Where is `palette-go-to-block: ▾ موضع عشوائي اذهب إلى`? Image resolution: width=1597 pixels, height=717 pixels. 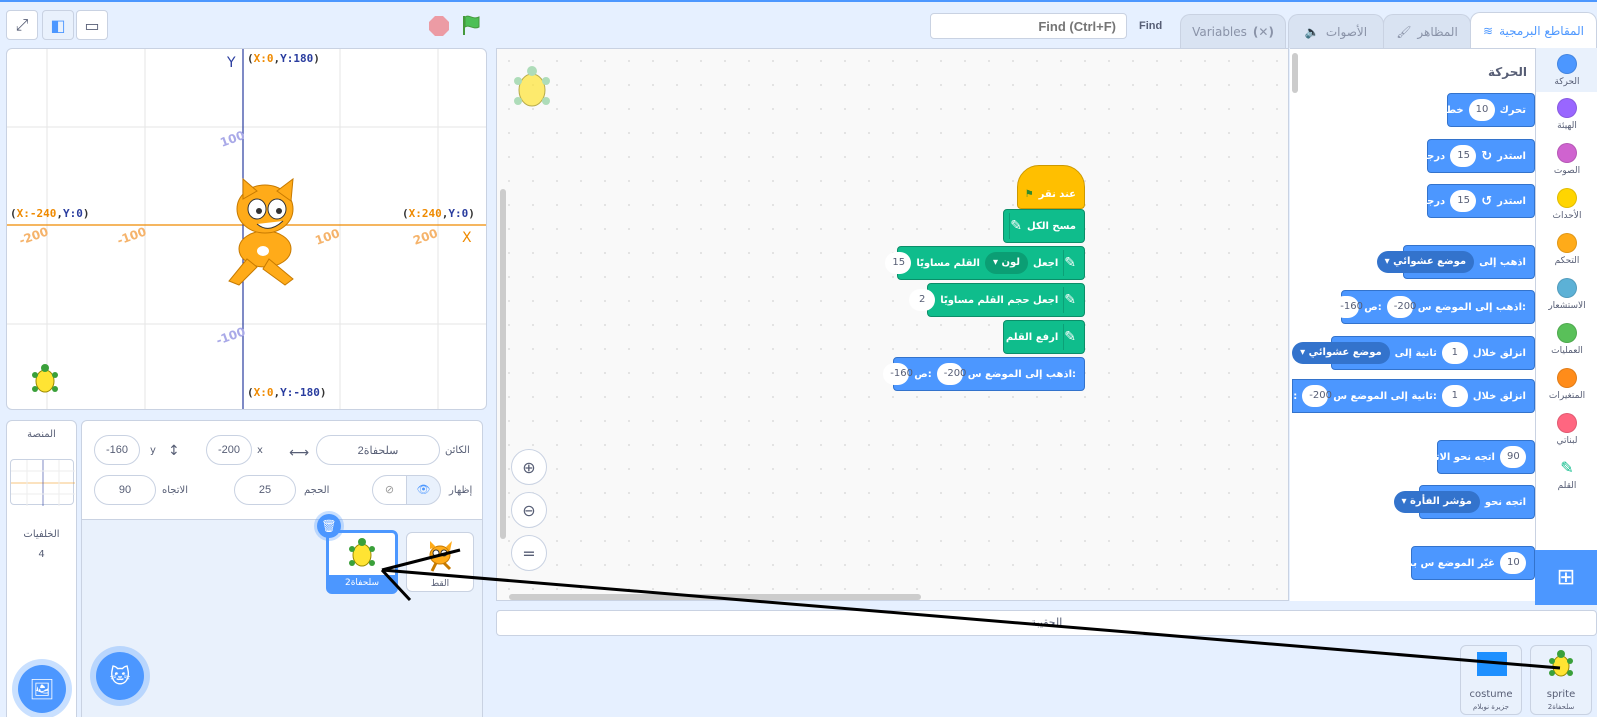 palette-go-to-block: ▾ موضع عشوائي اذهب إلى is located at coordinates (1455, 262).